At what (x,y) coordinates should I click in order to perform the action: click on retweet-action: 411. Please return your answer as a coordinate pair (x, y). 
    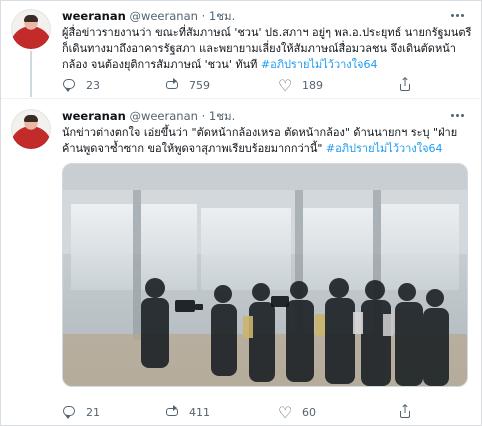
    Looking at the image, I should click on (187, 412).